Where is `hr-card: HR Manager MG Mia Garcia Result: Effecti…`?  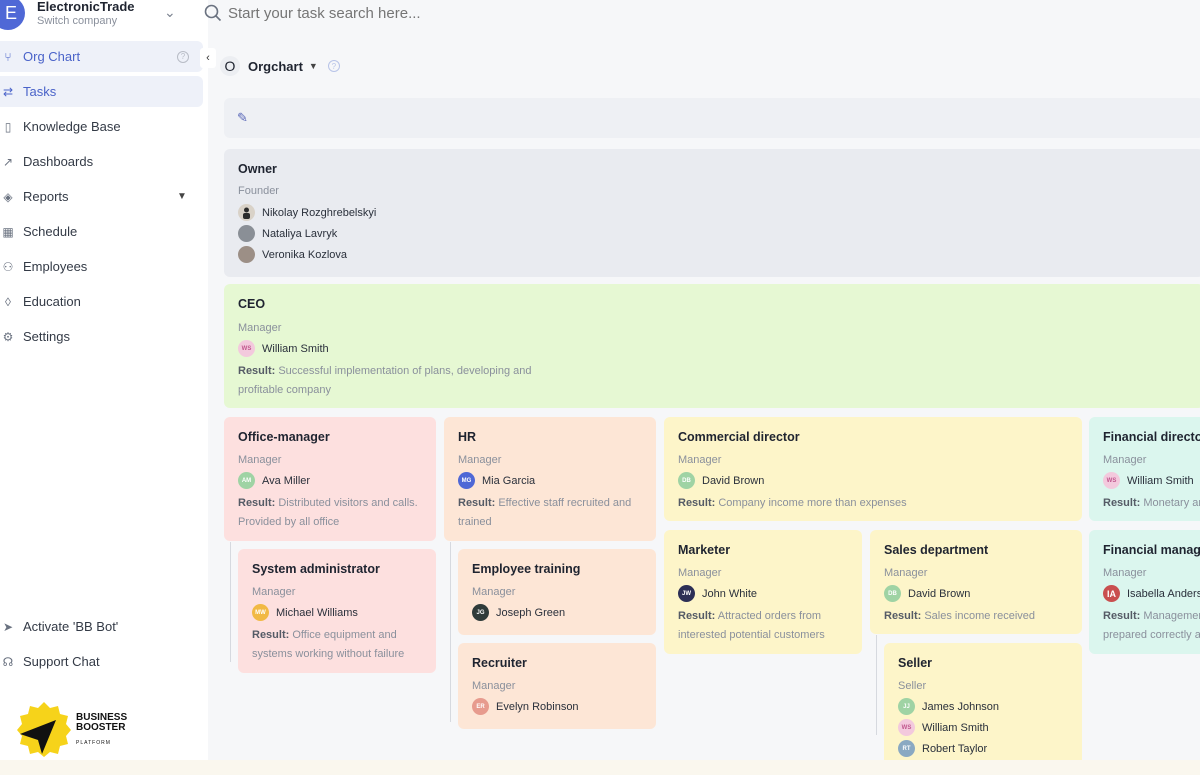 hr-card: HR Manager MG Mia Garcia Result: Effecti… is located at coordinates (550, 479).